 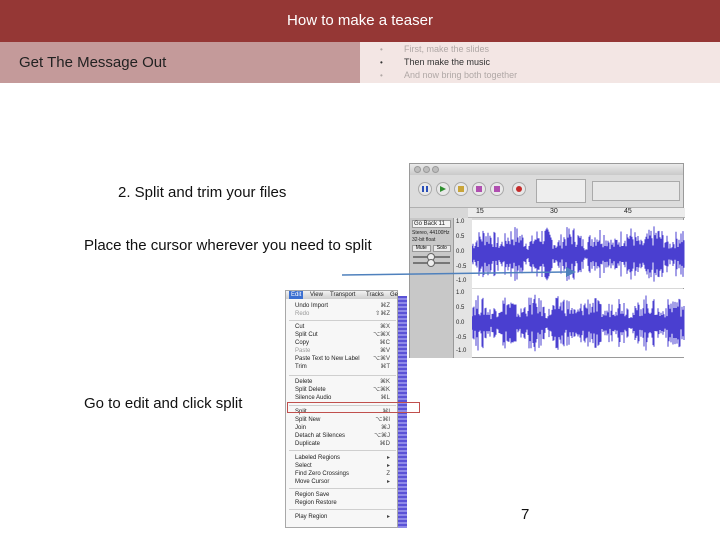 What do you see at coordinates (341, 398) in the screenshot?
I see `menu-item: Silence Audio ⌘L` at bounding box center [341, 398].